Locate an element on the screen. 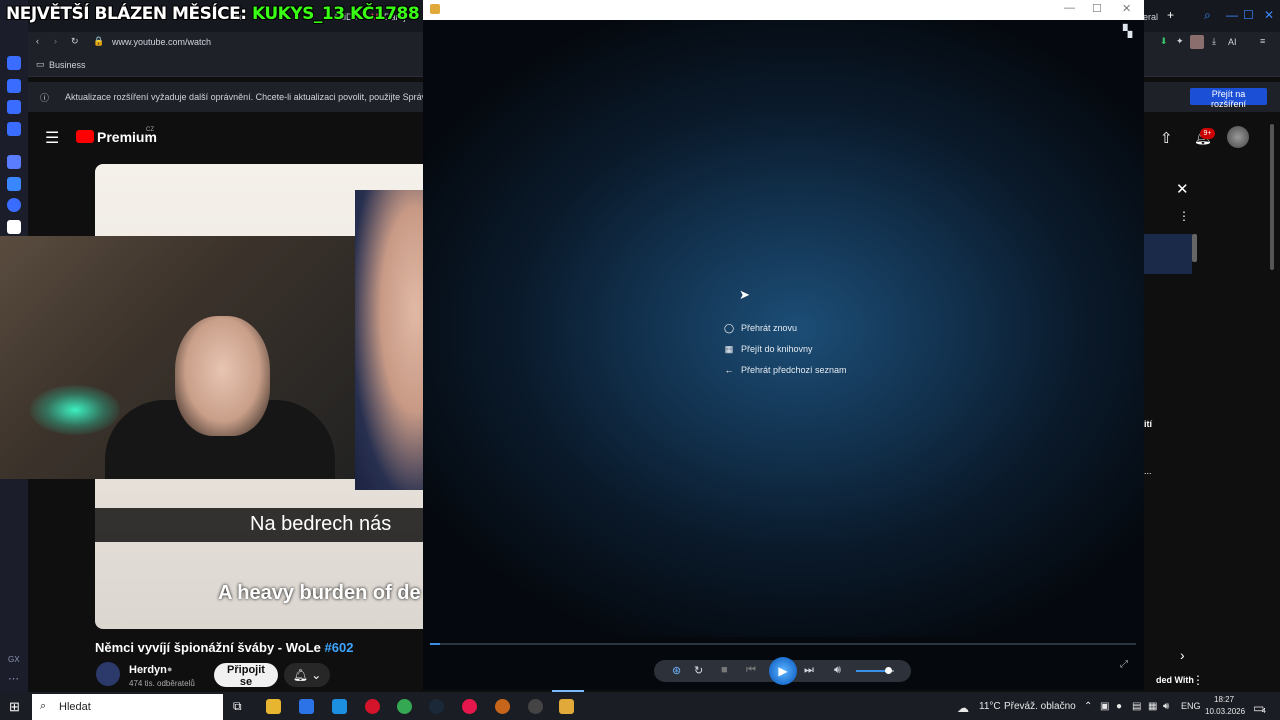  player-close-icon: ✕ is located at coordinates (1126, 8).